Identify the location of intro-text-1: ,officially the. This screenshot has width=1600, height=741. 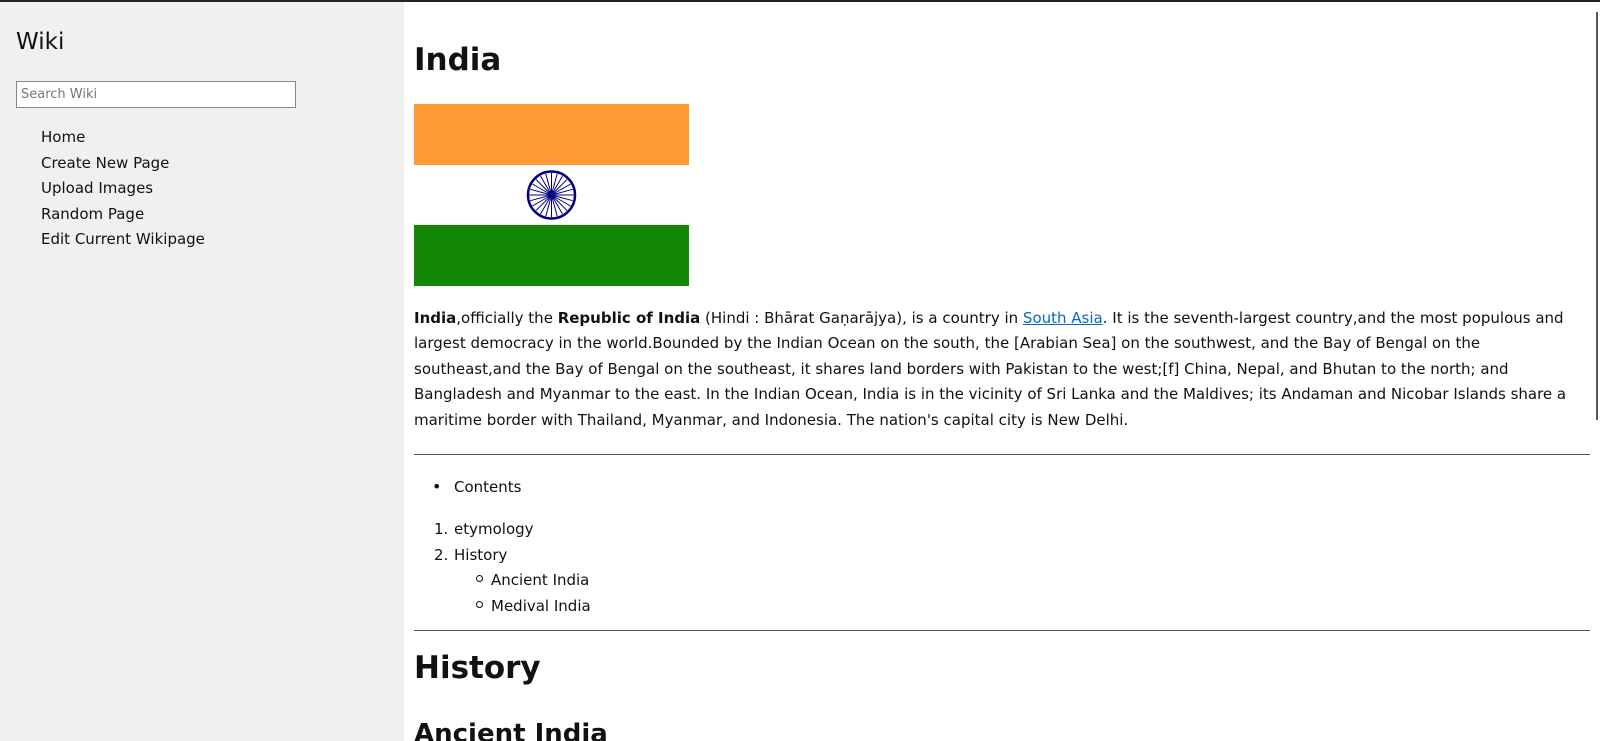
(507, 318).